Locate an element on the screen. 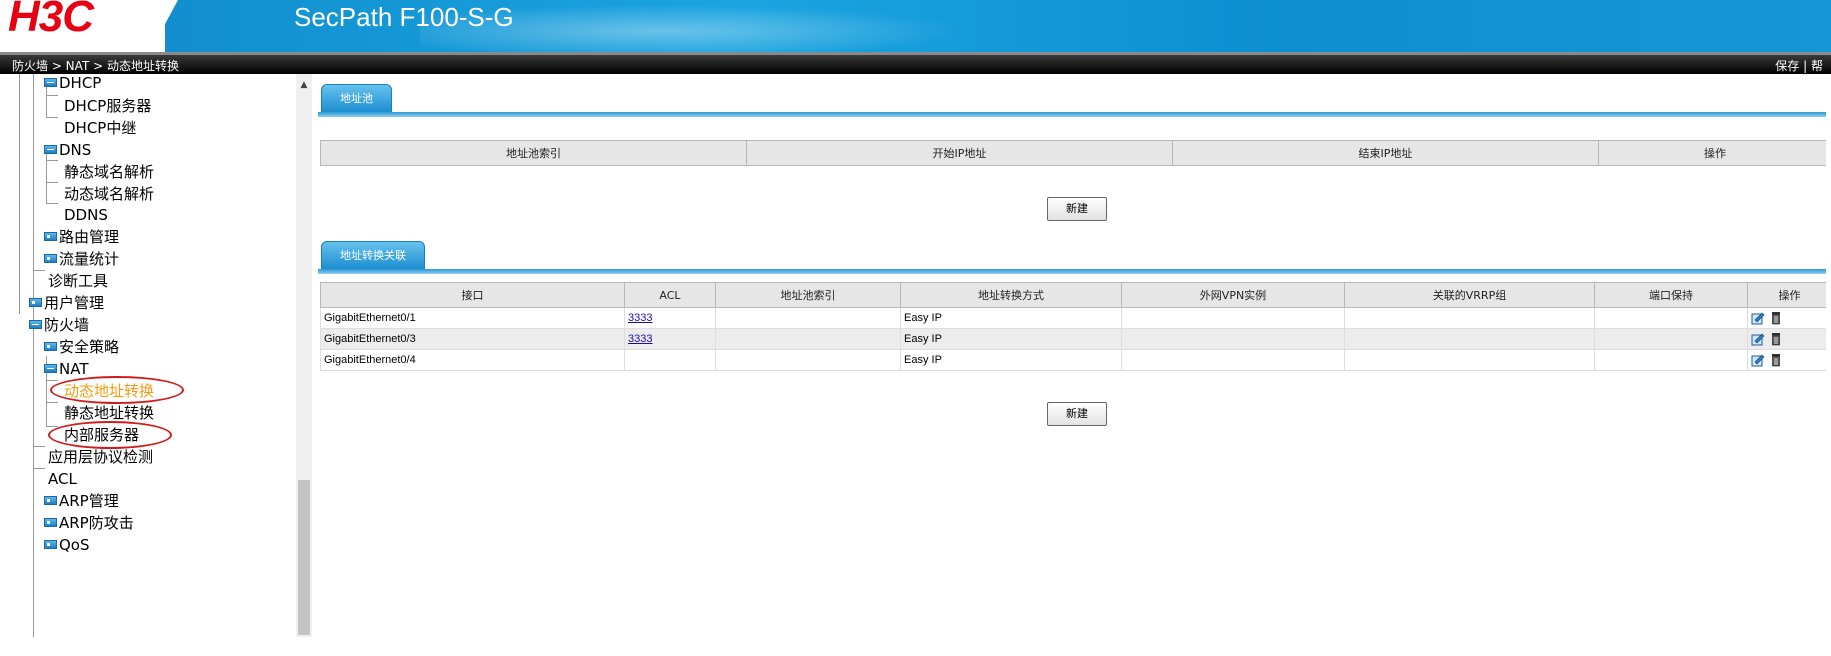 This screenshot has width=1831, height=656. acl-cell is located at coordinates (670, 360).